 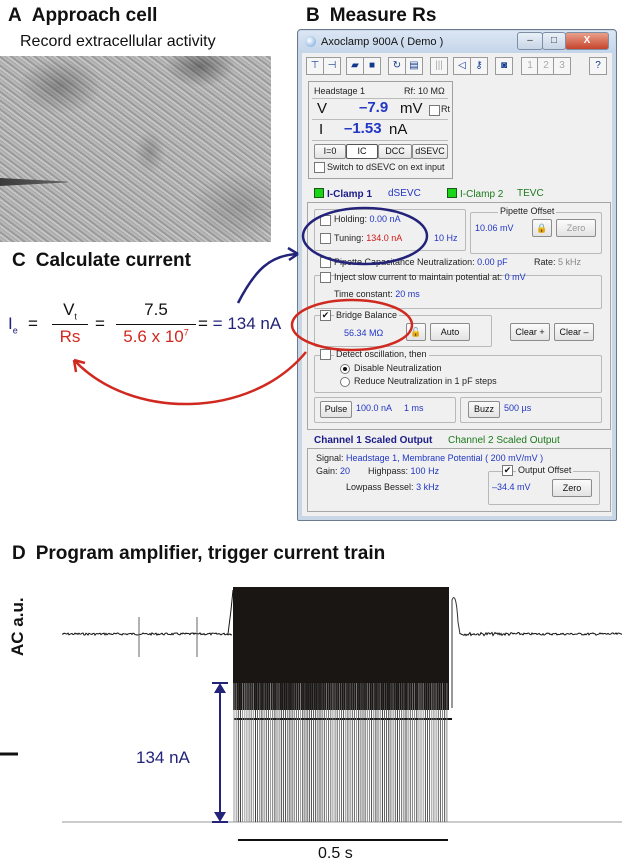 What do you see at coordinates (562, 66) in the screenshot?
I see `channel-3-button: 3` at bounding box center [562, 66].